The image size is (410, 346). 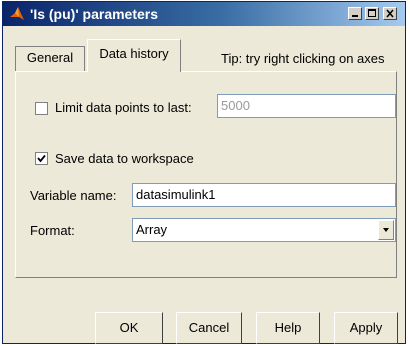 I want to click on matlab-icon, so click(x=17, y=14).